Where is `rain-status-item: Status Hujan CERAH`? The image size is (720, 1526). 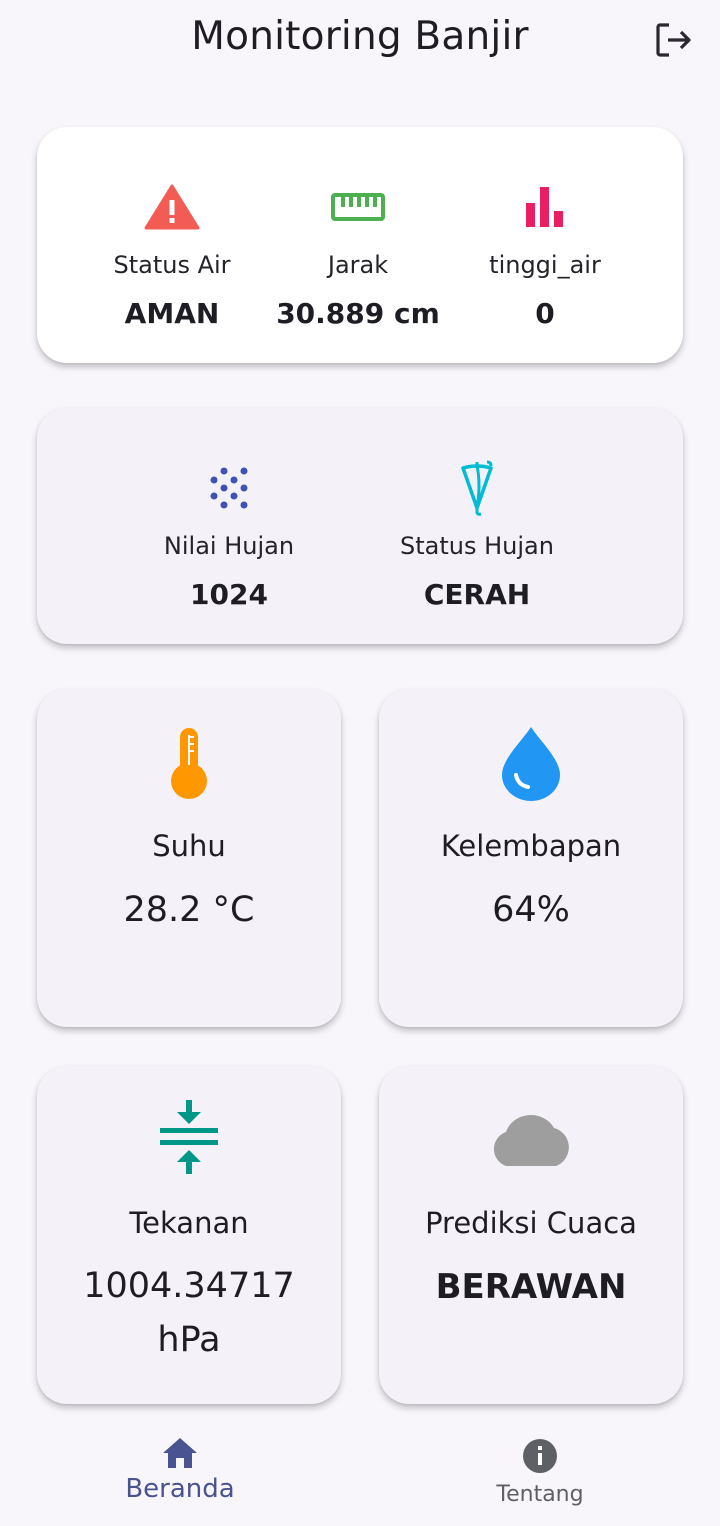
rain-status-item: Status Hujan CERAH is located at coordinates (477, 526).